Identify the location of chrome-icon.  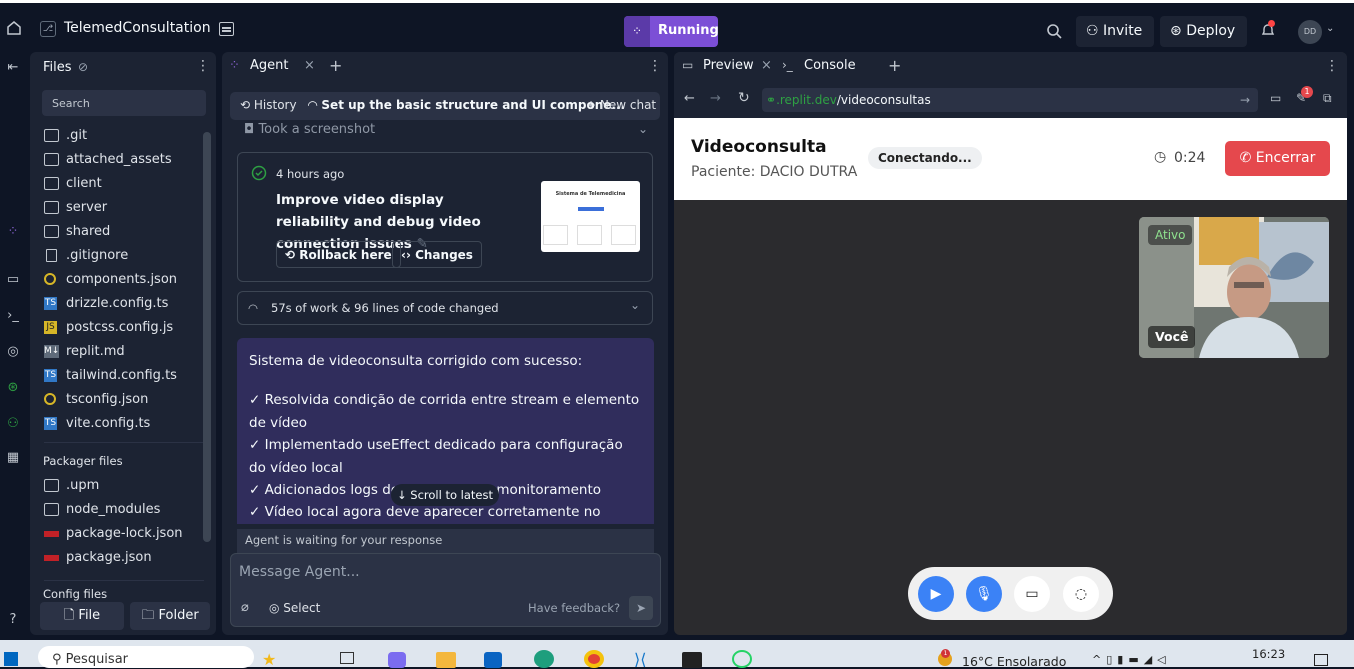
(594, 659).